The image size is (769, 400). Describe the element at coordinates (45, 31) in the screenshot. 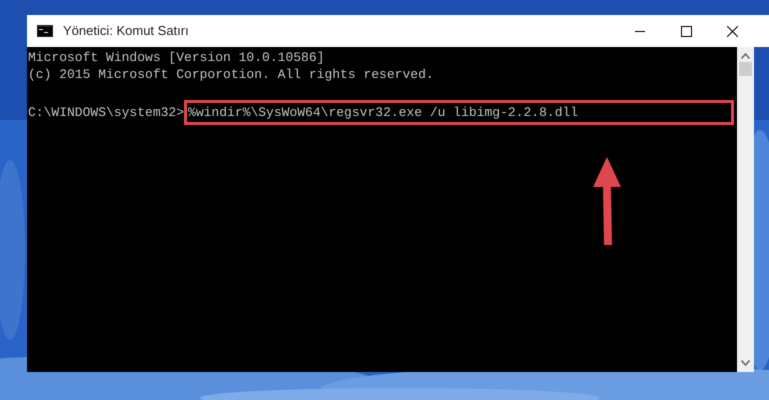

I see `console-icon` at that location.